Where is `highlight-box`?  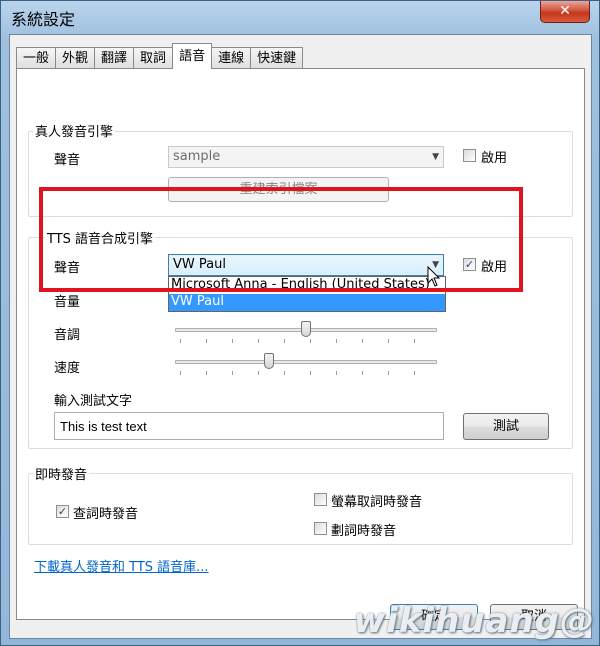
highlight-box is located at coordinates (281, 239).